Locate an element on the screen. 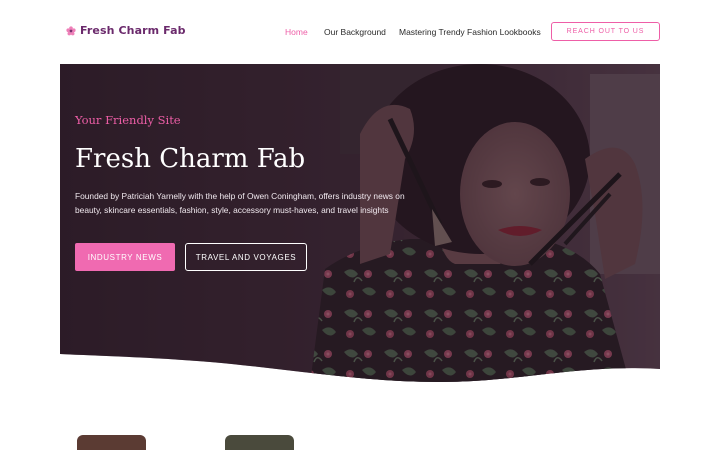  brand-name: Fresh Charm Fab is located at coordinates (133, 30).